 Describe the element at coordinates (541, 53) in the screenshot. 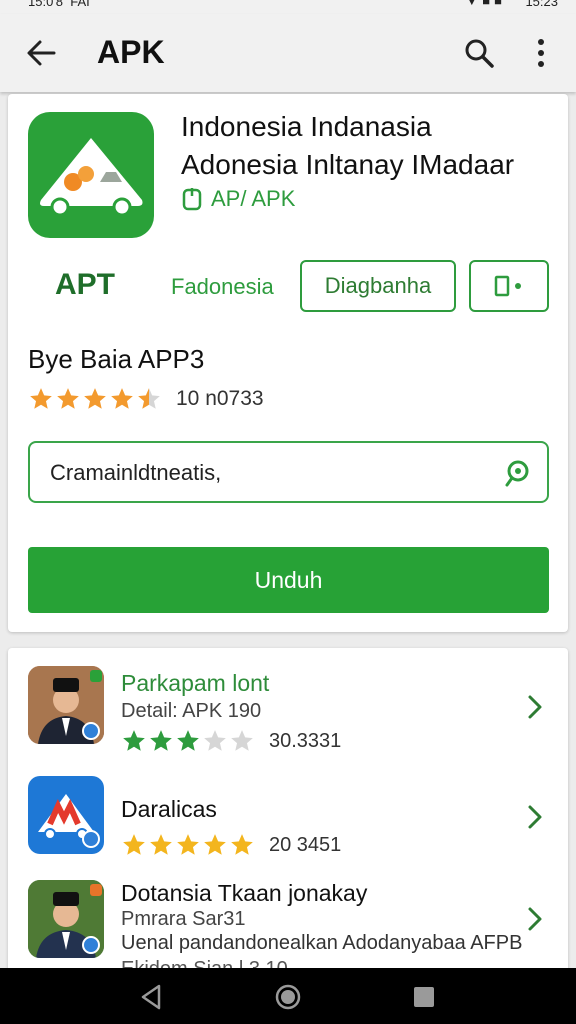

I see `more-vert-icon` at that location.